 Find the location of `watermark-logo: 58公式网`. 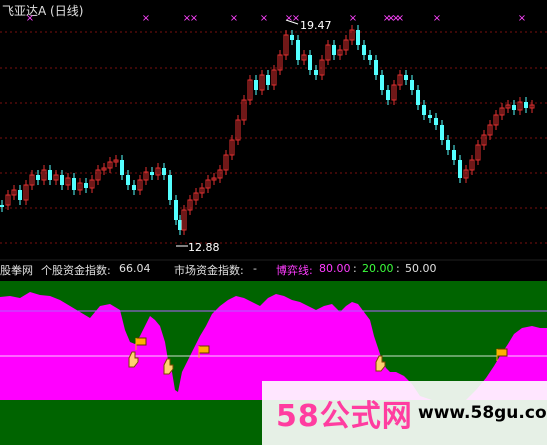

watermark-logo: 58公式网 is located at coordinates (344, 413).